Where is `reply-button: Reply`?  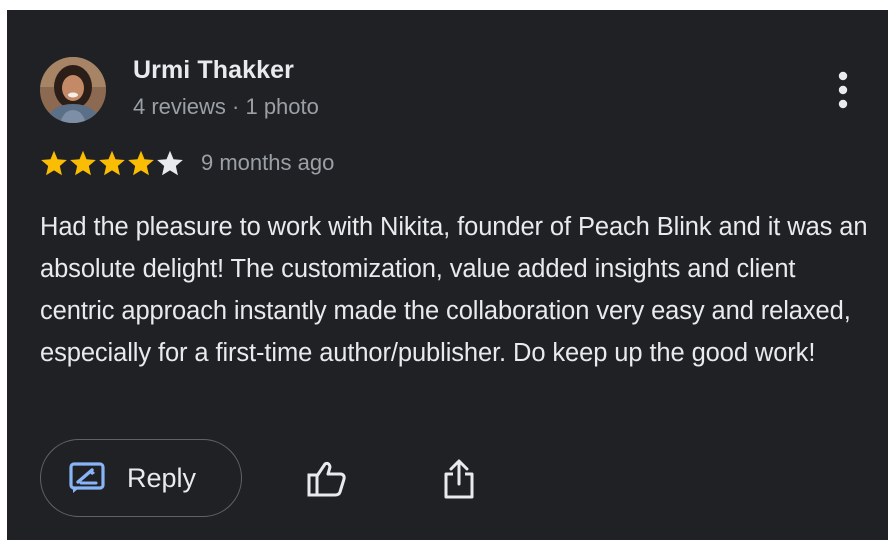 reply-button: Reply is located at coordinates (141, 478).